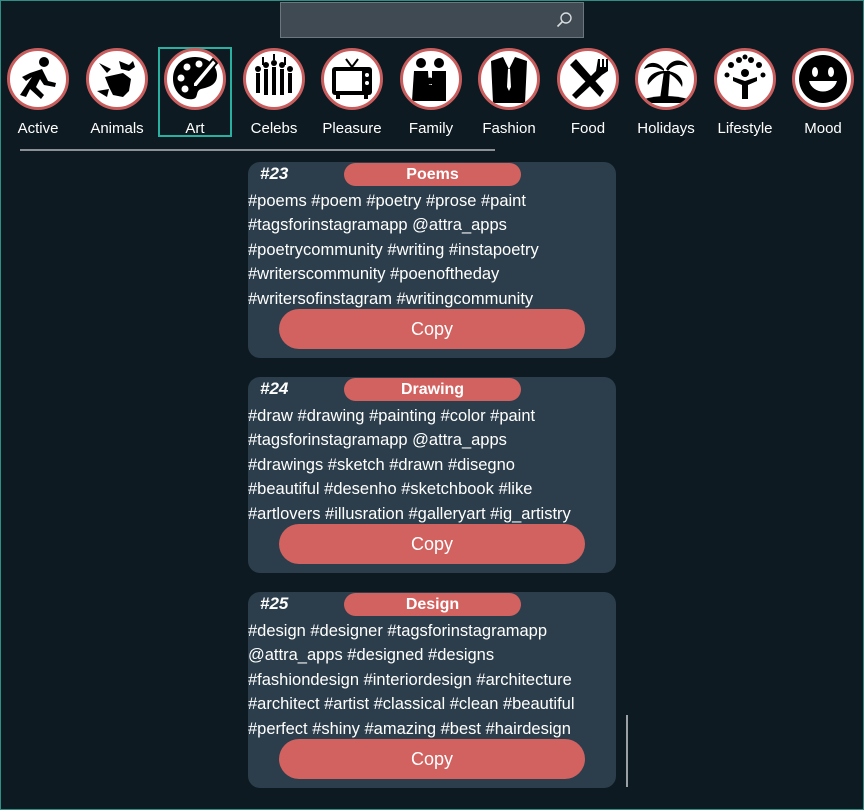  Describe the element at coordinates (352, 79) in the screenshot. I see `tv-icon` at that location.